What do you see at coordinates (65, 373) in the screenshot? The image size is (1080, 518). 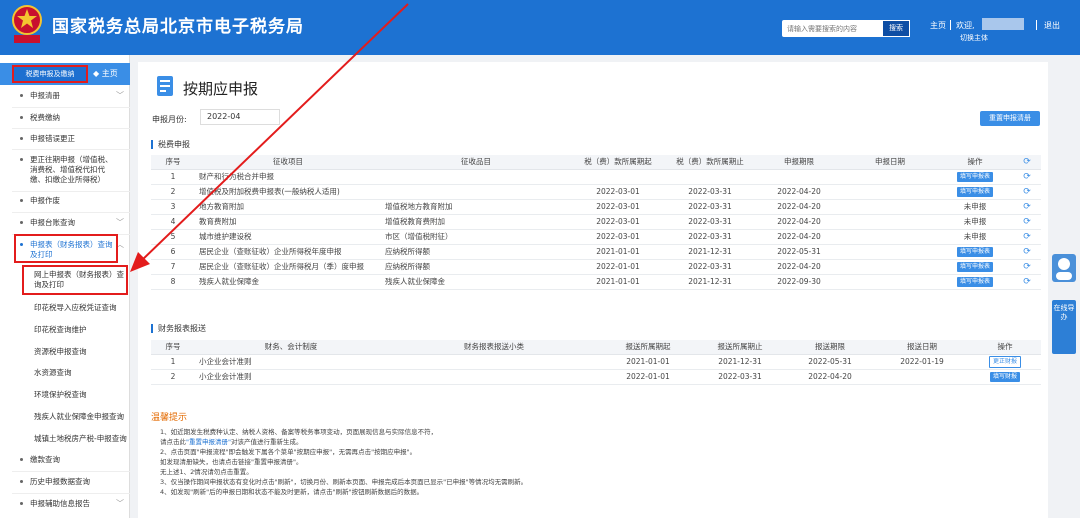 I see `sidebar-subitem-water-resource: 水资源查询` at bounding box center [65, 373].